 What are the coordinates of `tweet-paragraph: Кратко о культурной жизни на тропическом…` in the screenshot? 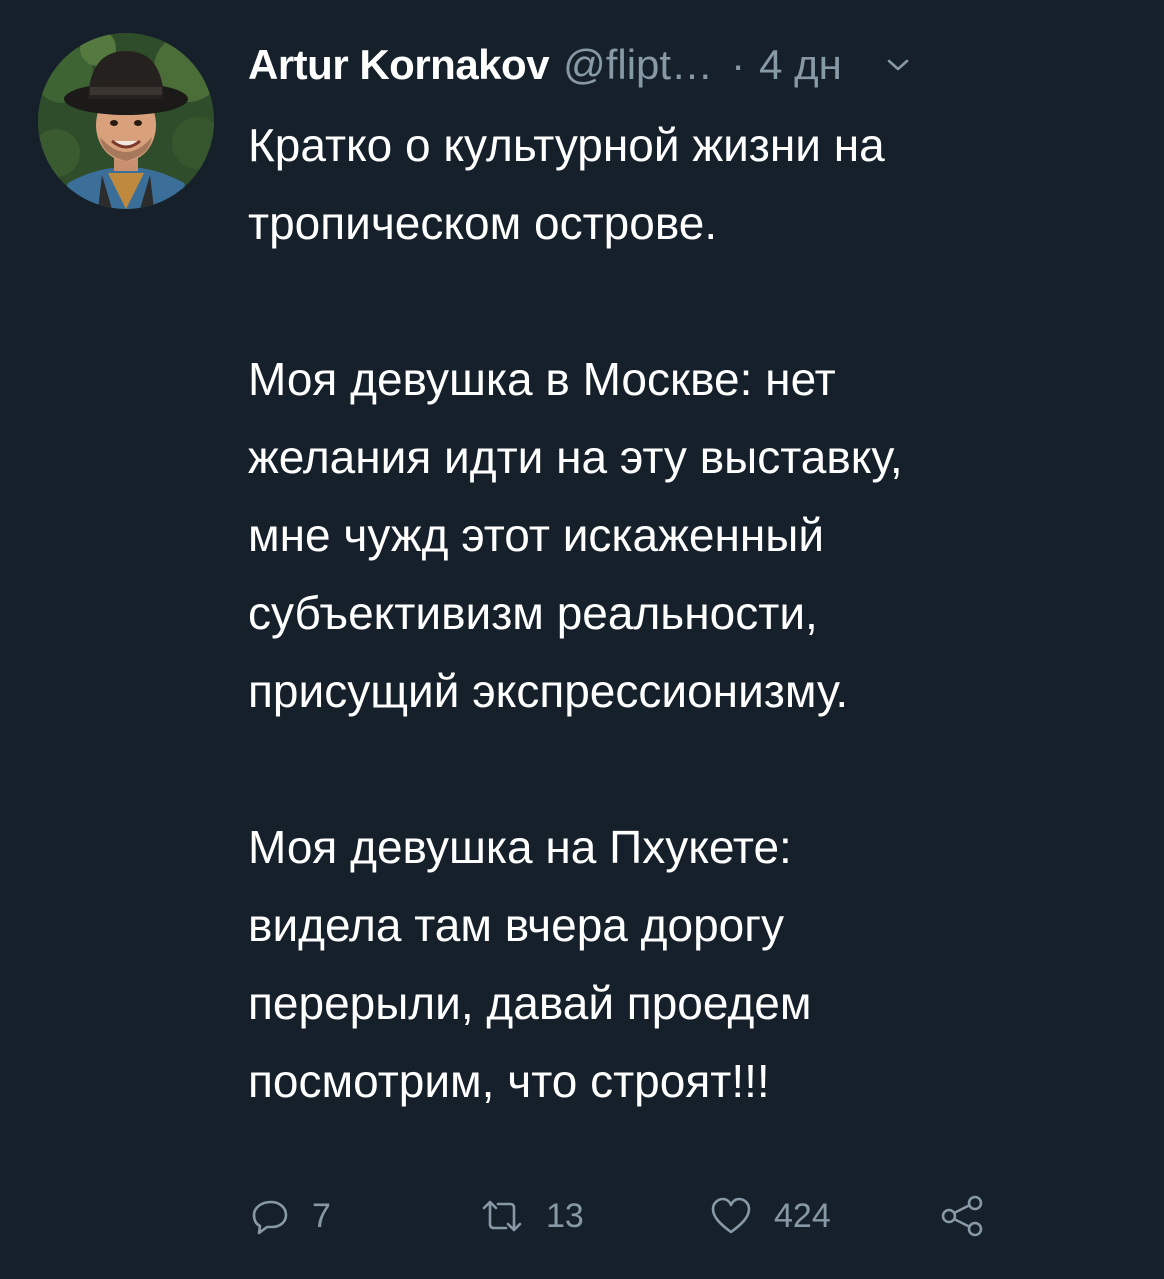 It's located at (693, 184).